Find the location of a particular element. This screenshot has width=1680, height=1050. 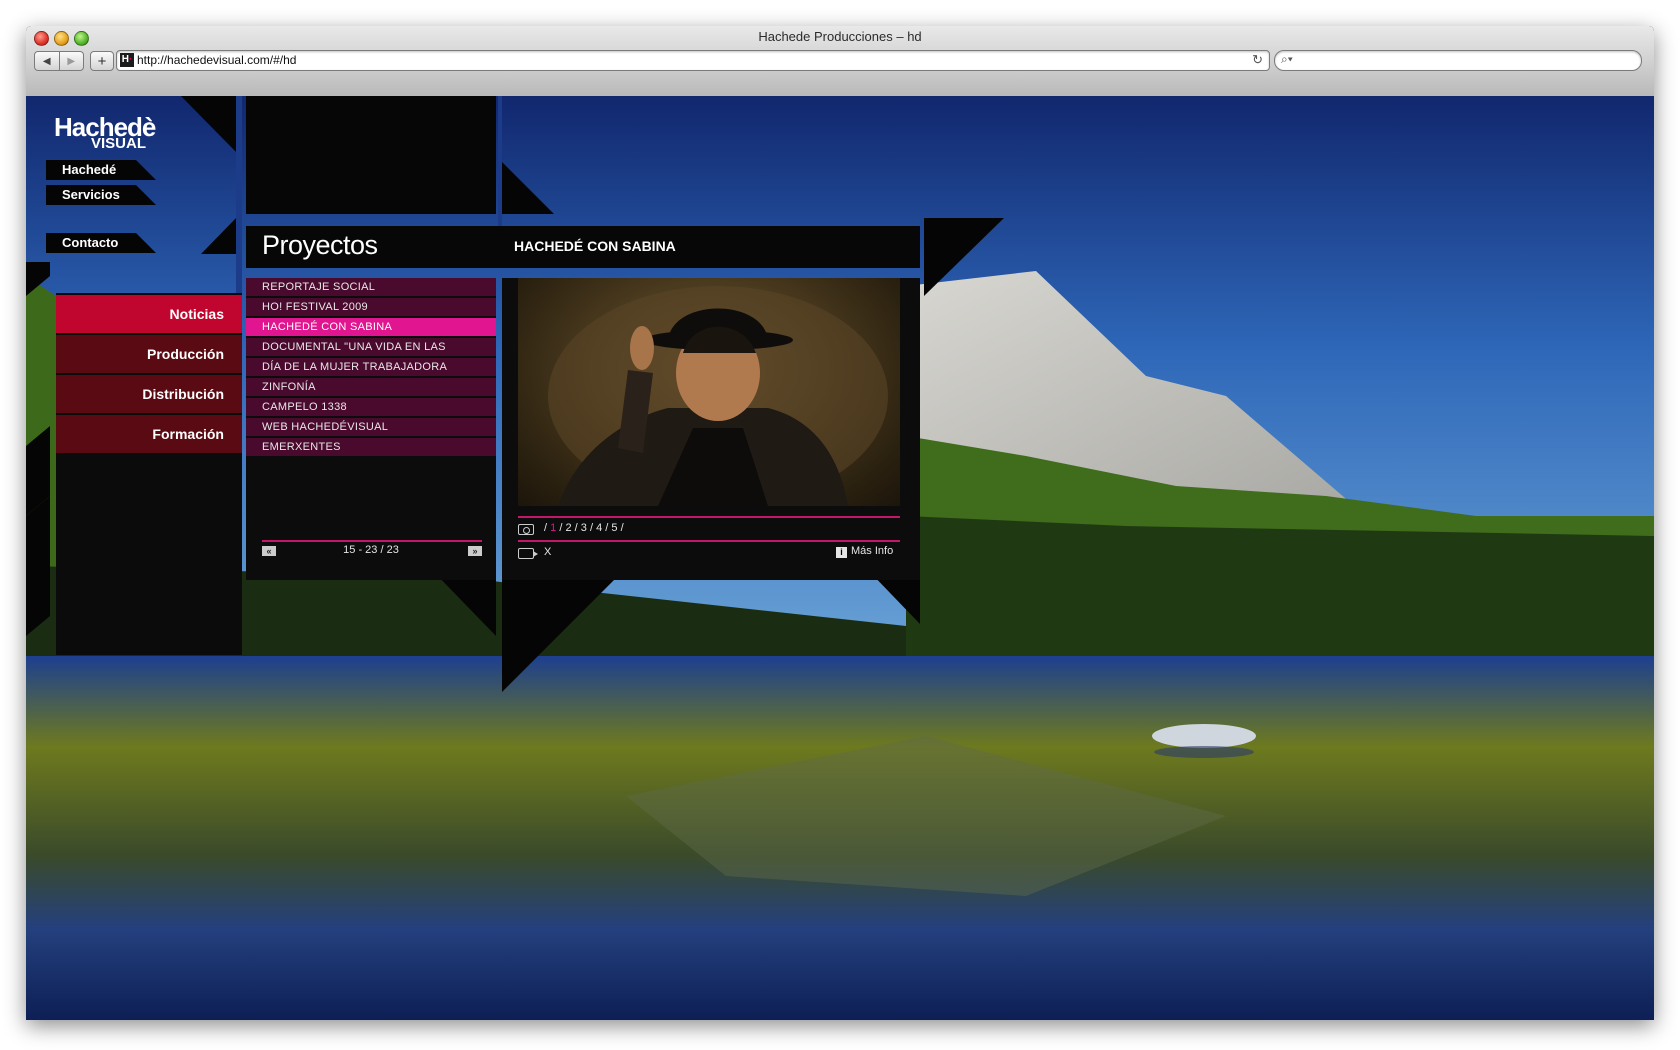

photo-divider is located at coordinates (709, 517).